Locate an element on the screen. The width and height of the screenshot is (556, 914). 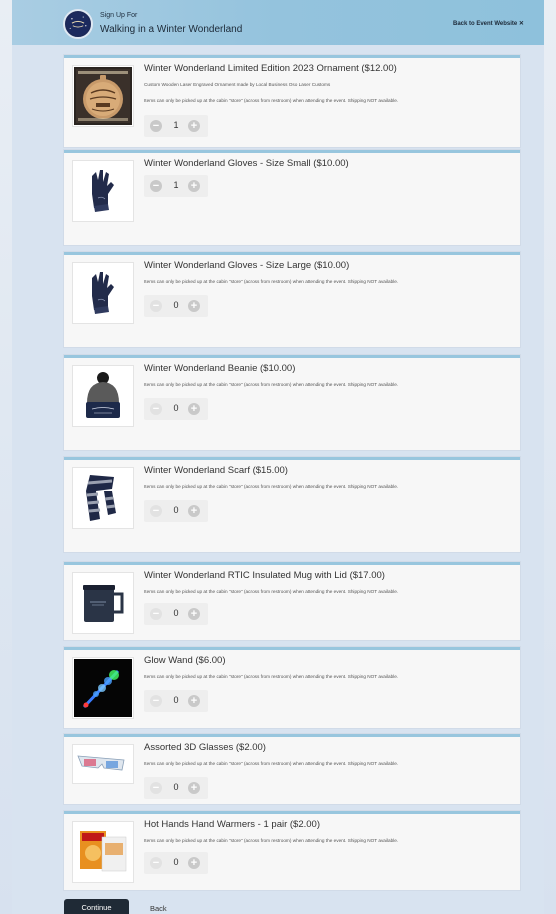
product-title: Assorted 3D Glasses ($2.00) is located at coordinates (205, 747).